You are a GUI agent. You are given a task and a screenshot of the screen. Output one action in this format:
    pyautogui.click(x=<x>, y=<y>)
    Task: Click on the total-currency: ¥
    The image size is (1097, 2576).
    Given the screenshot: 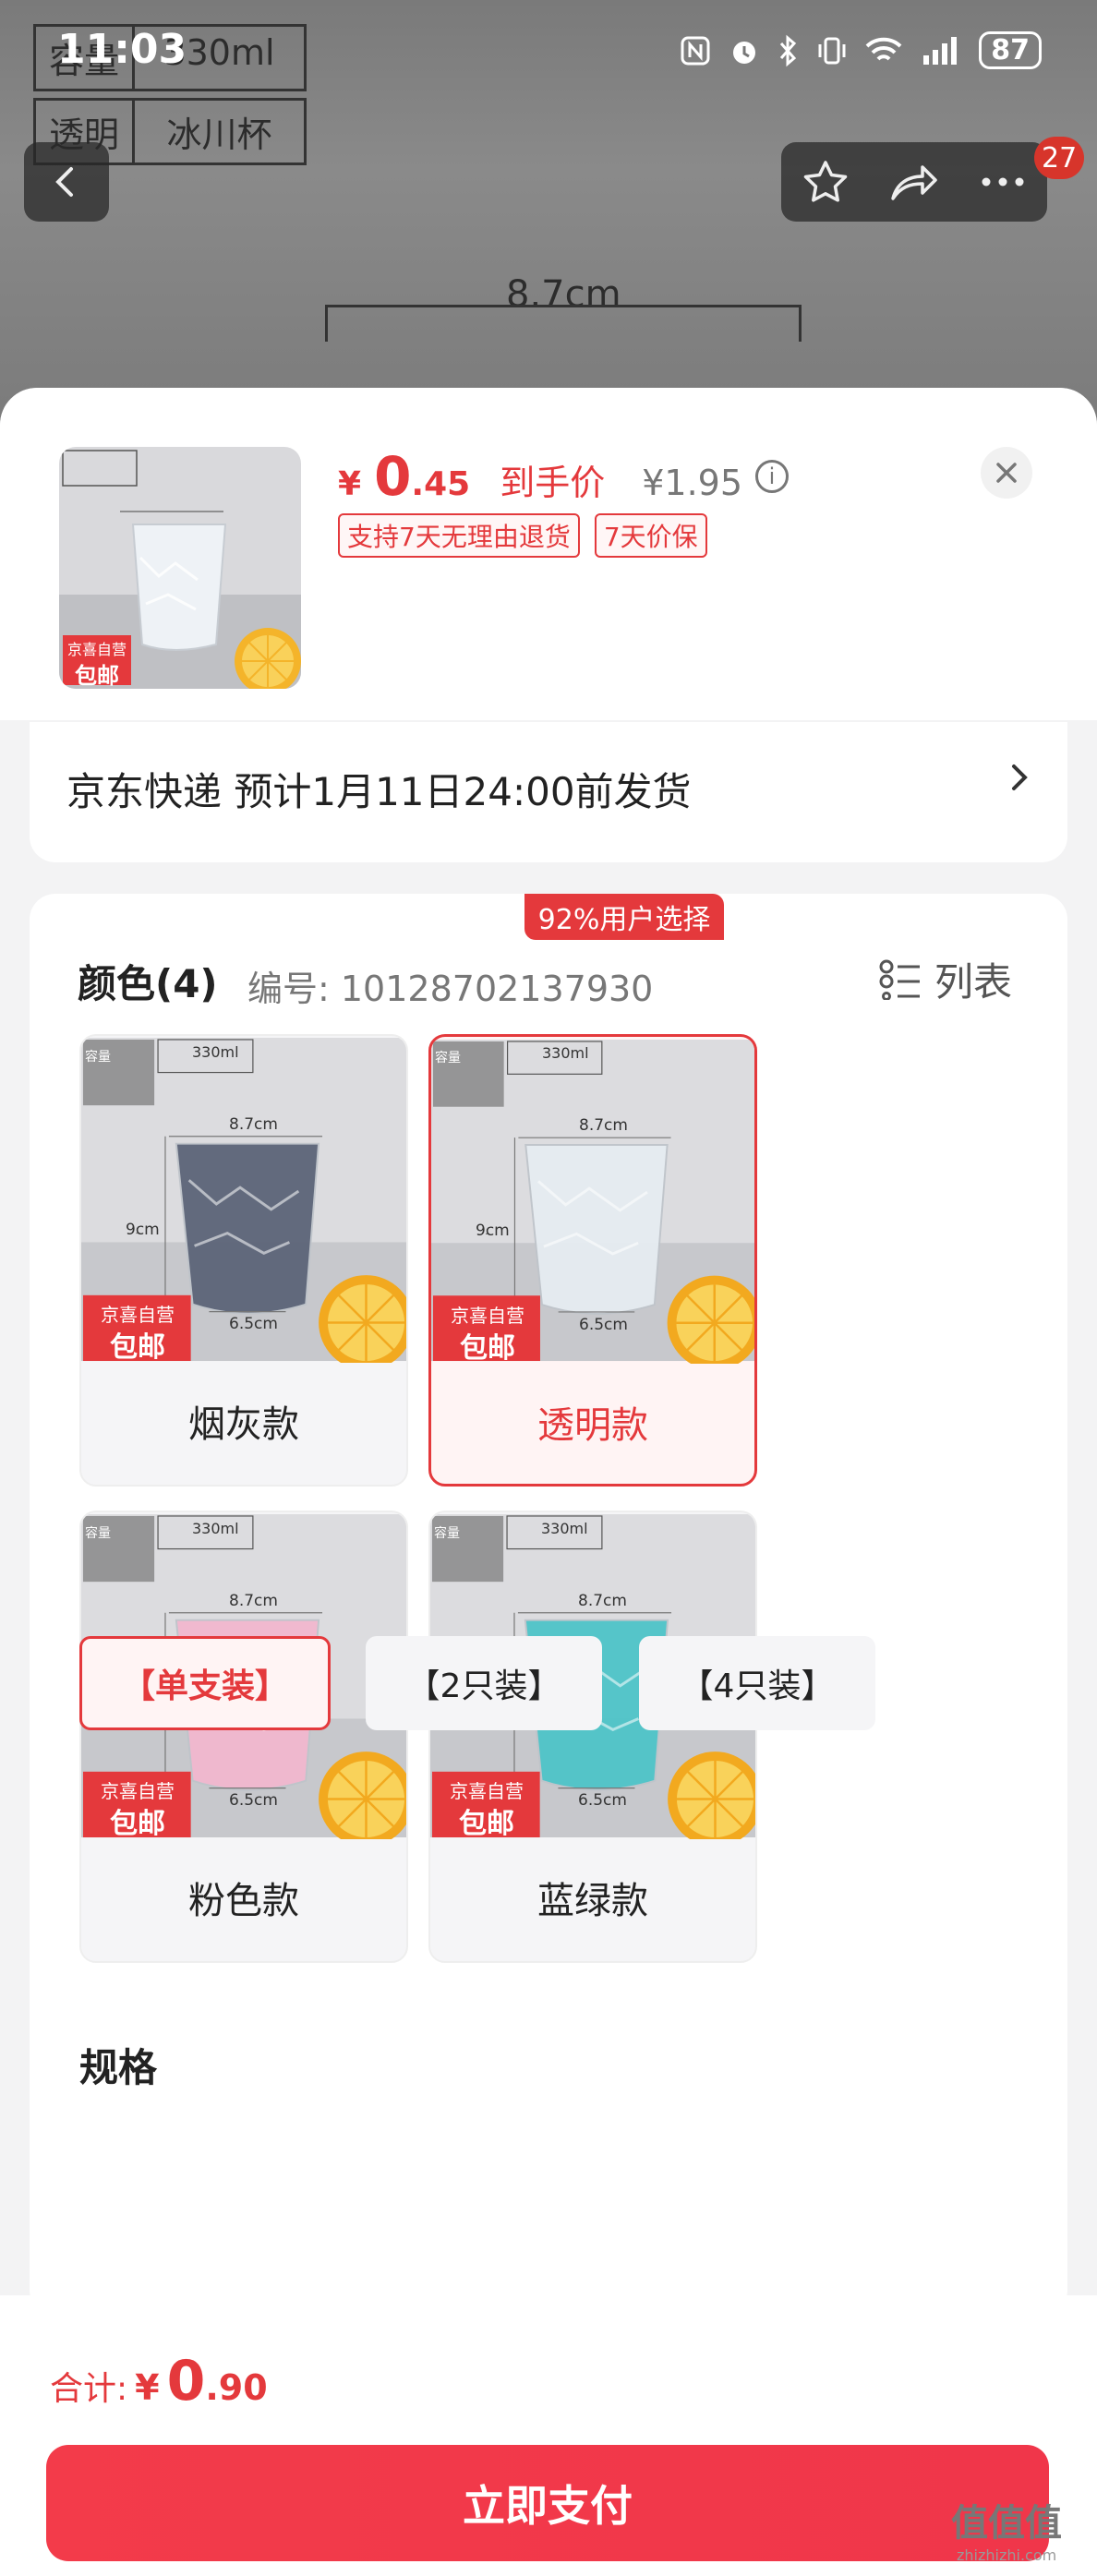 What is the action you would take?
    pyautogui.click(x=147, y=2387)
    